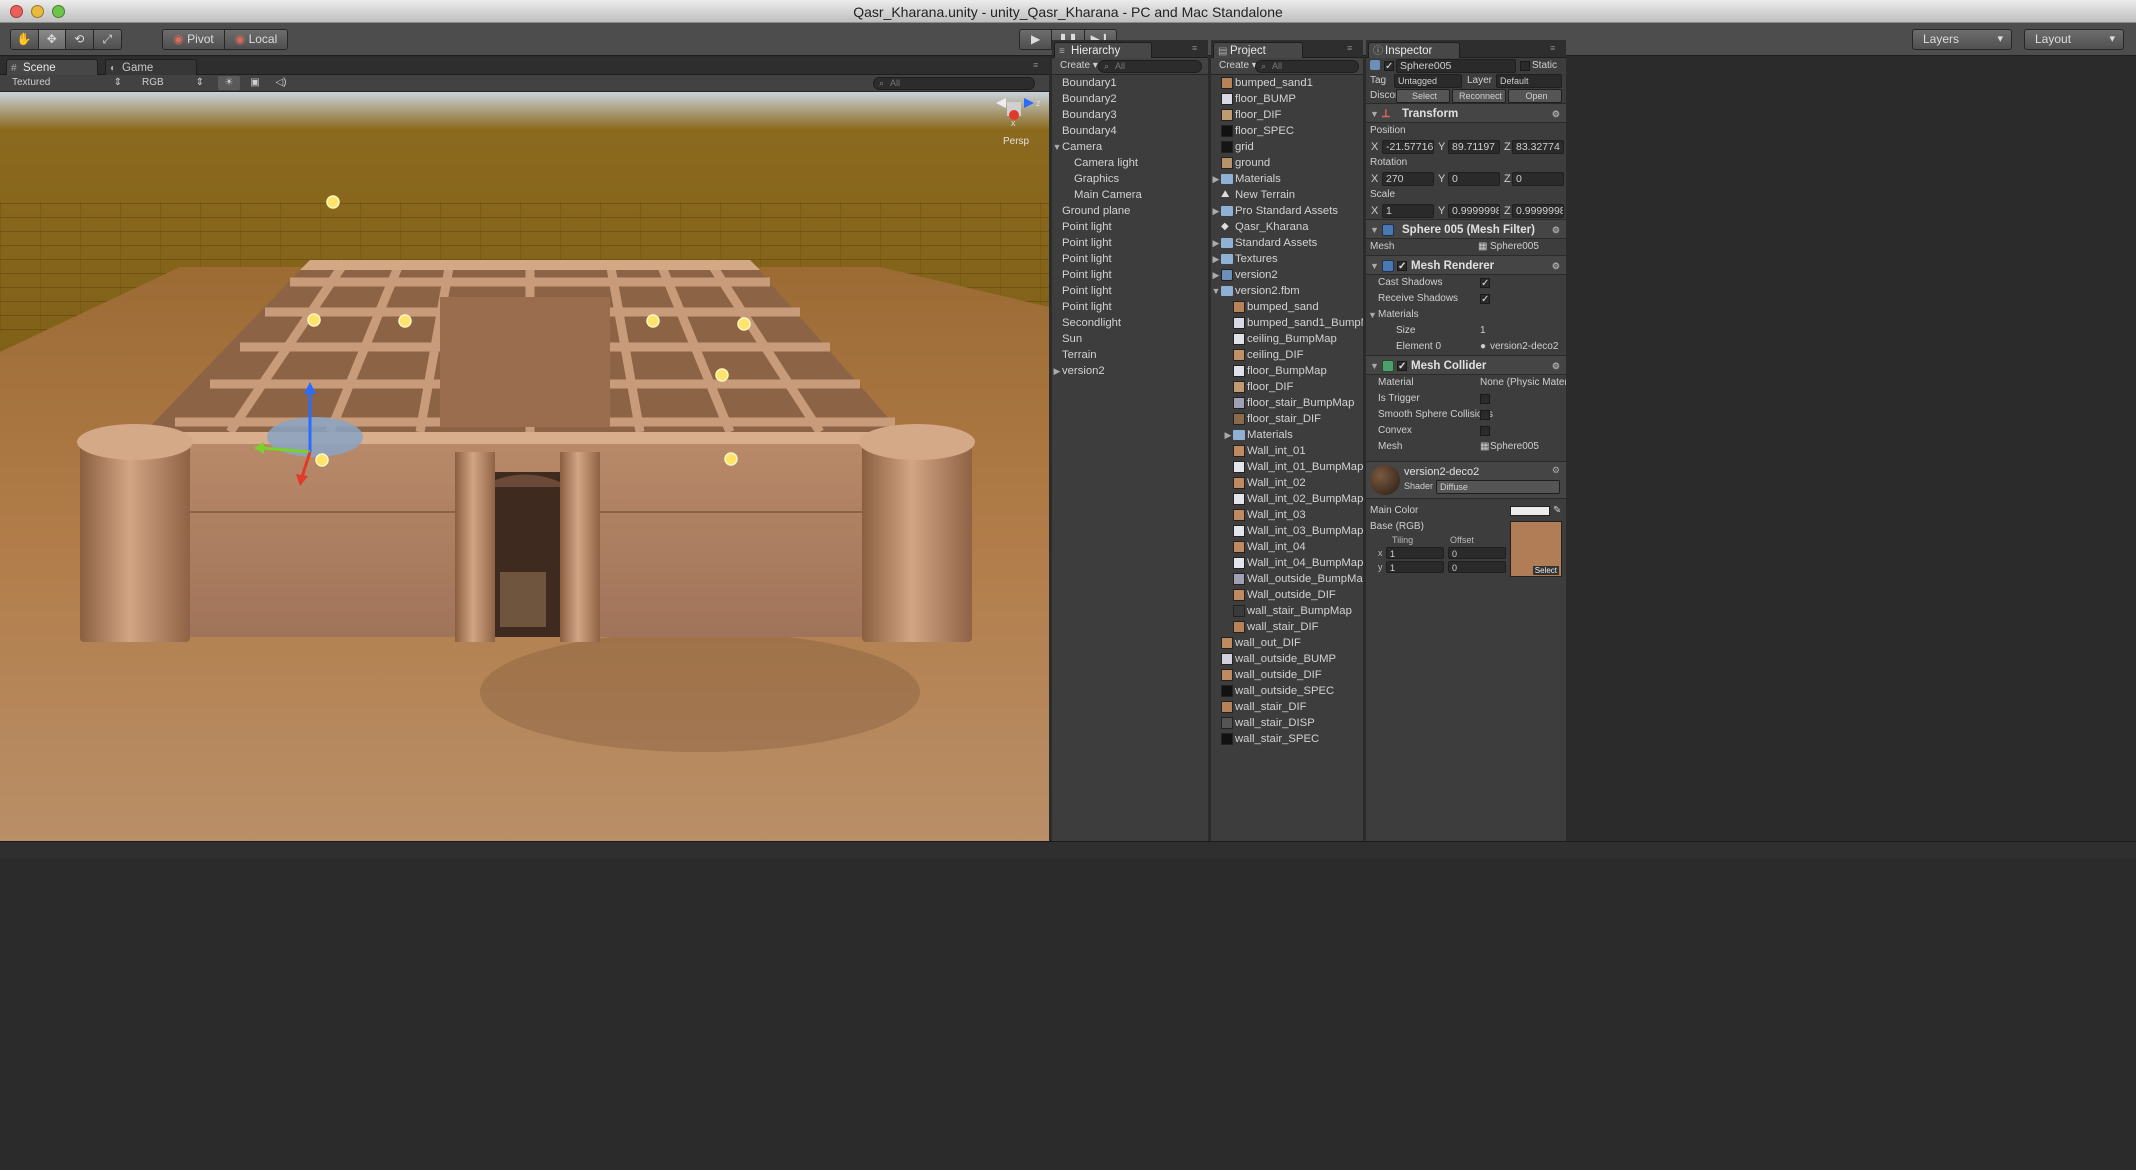 Image resolution: width=2136 pixels, height=1170 pixels. What do you see at coordinates (1130, 163) in the screenshot?
I see `hierarchy-item: Camera light` at bounding box center [1130, 163].